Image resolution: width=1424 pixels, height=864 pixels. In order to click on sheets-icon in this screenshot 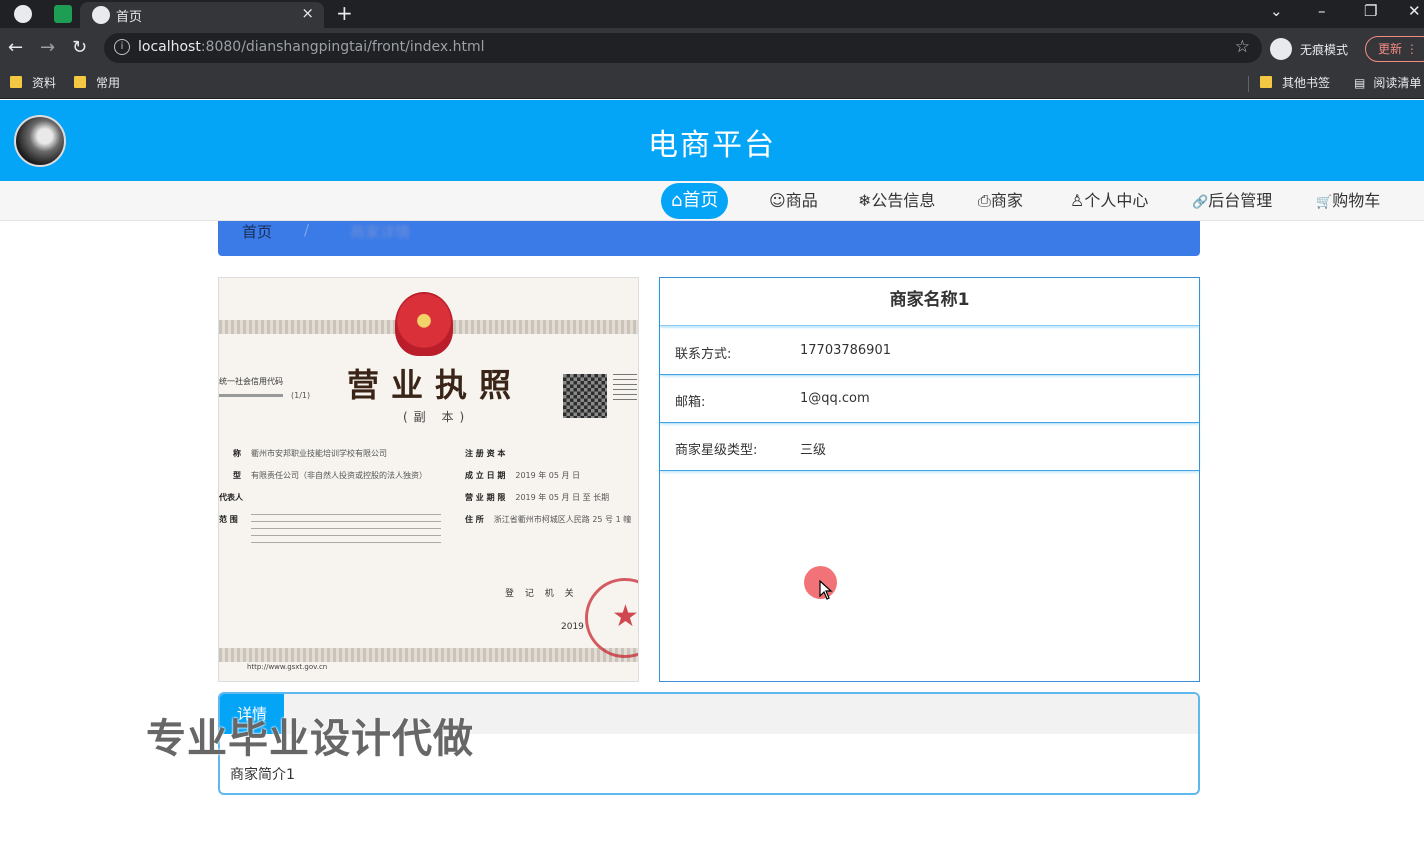, I will do `click(63, 14)`.